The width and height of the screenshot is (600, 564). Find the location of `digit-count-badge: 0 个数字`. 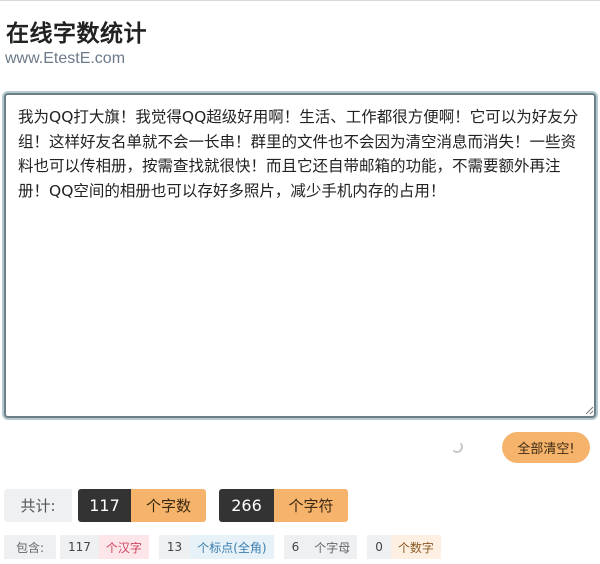

digit-count-badge: 0 个数字 is located at coordinates (404, 547).